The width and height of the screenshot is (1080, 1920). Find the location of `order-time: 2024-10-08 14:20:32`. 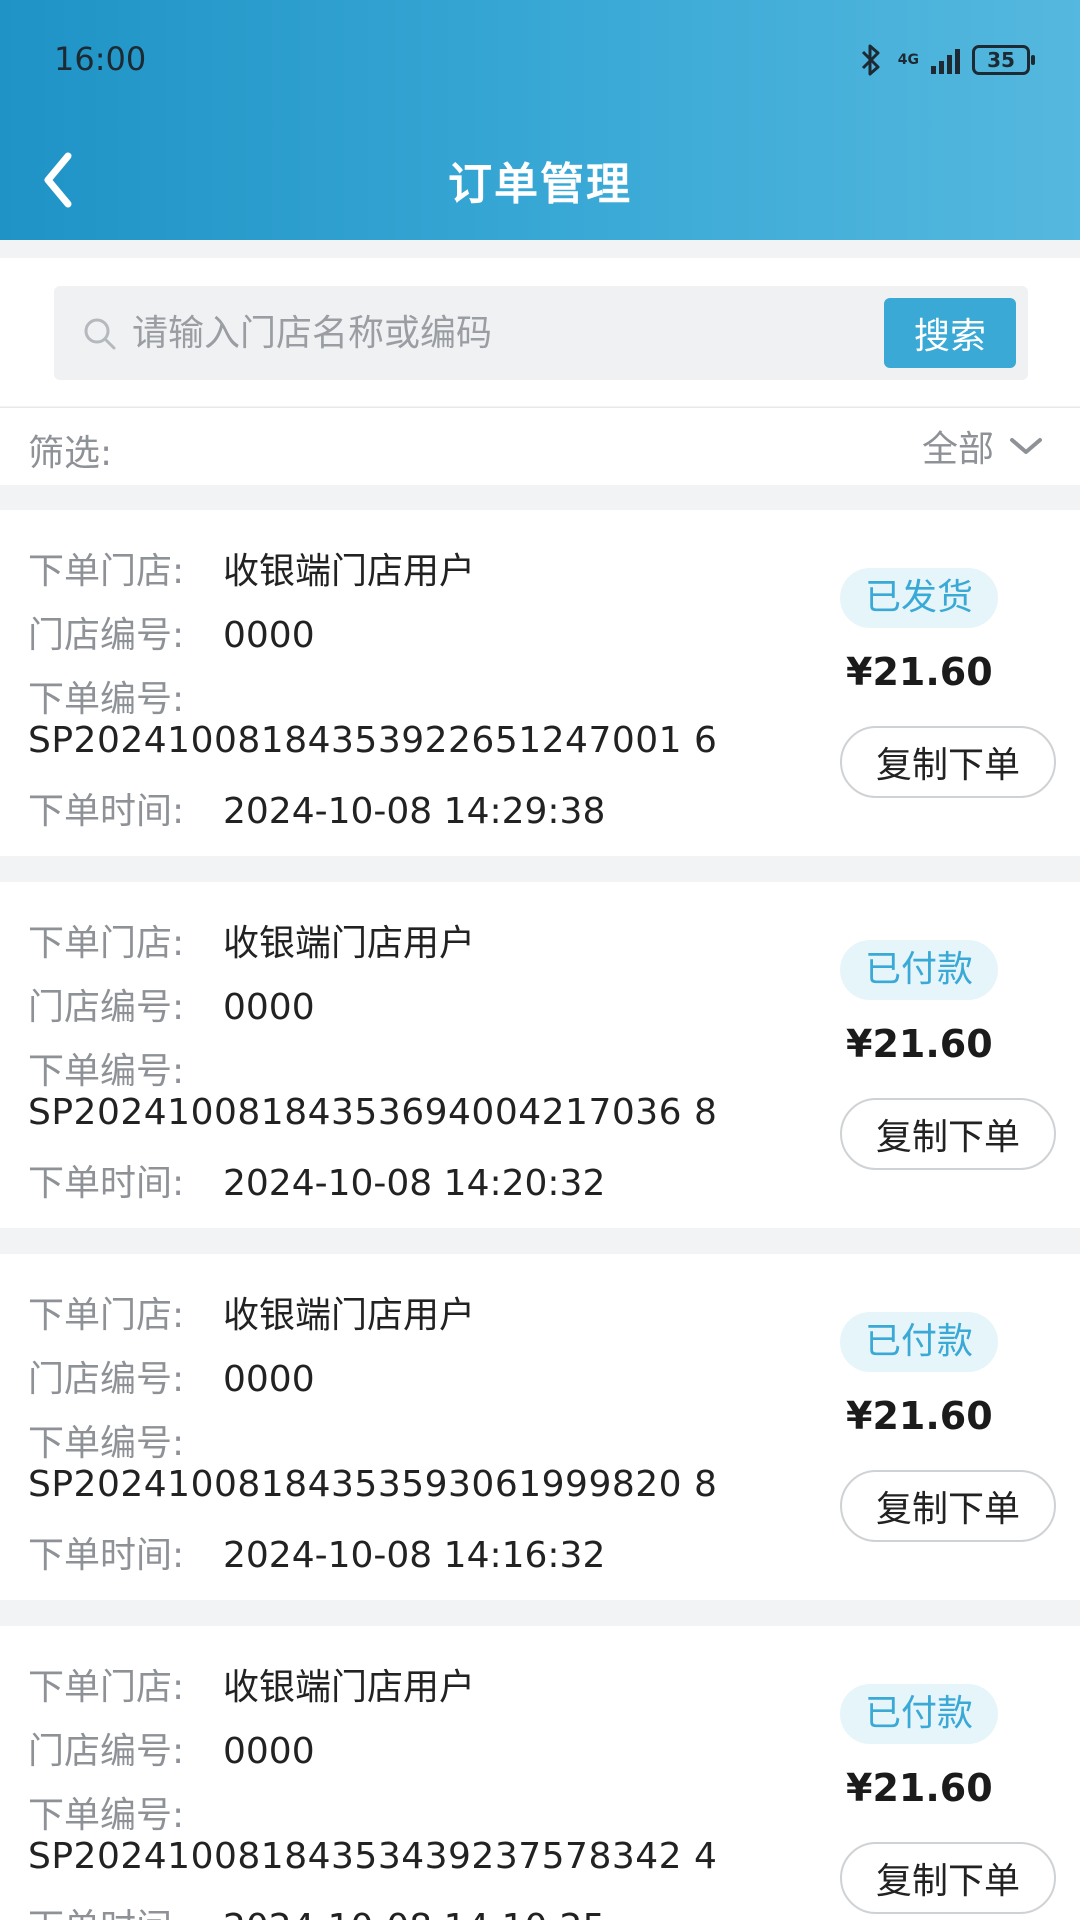

order-time: 2024-10-08 14:20:32 is located at coordinates (414, 1183).